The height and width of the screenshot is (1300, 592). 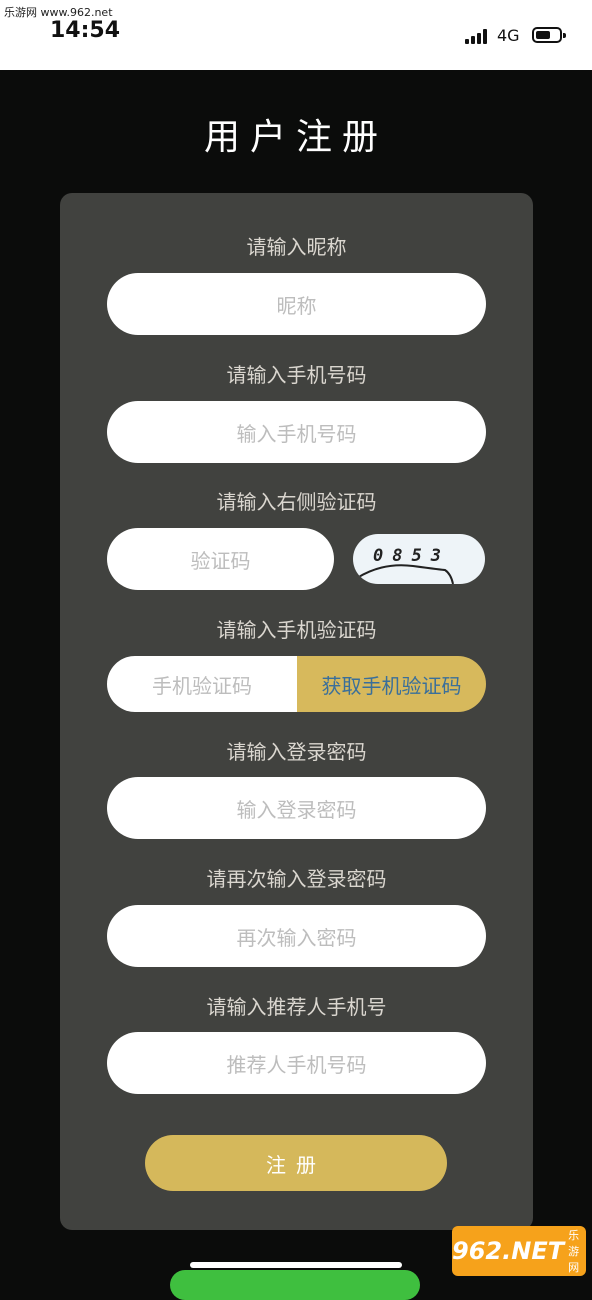 What do you see at coordinates (85, 30) in the screenshot?
I see `status-time: 14:54` at bounding box center [85, 30].